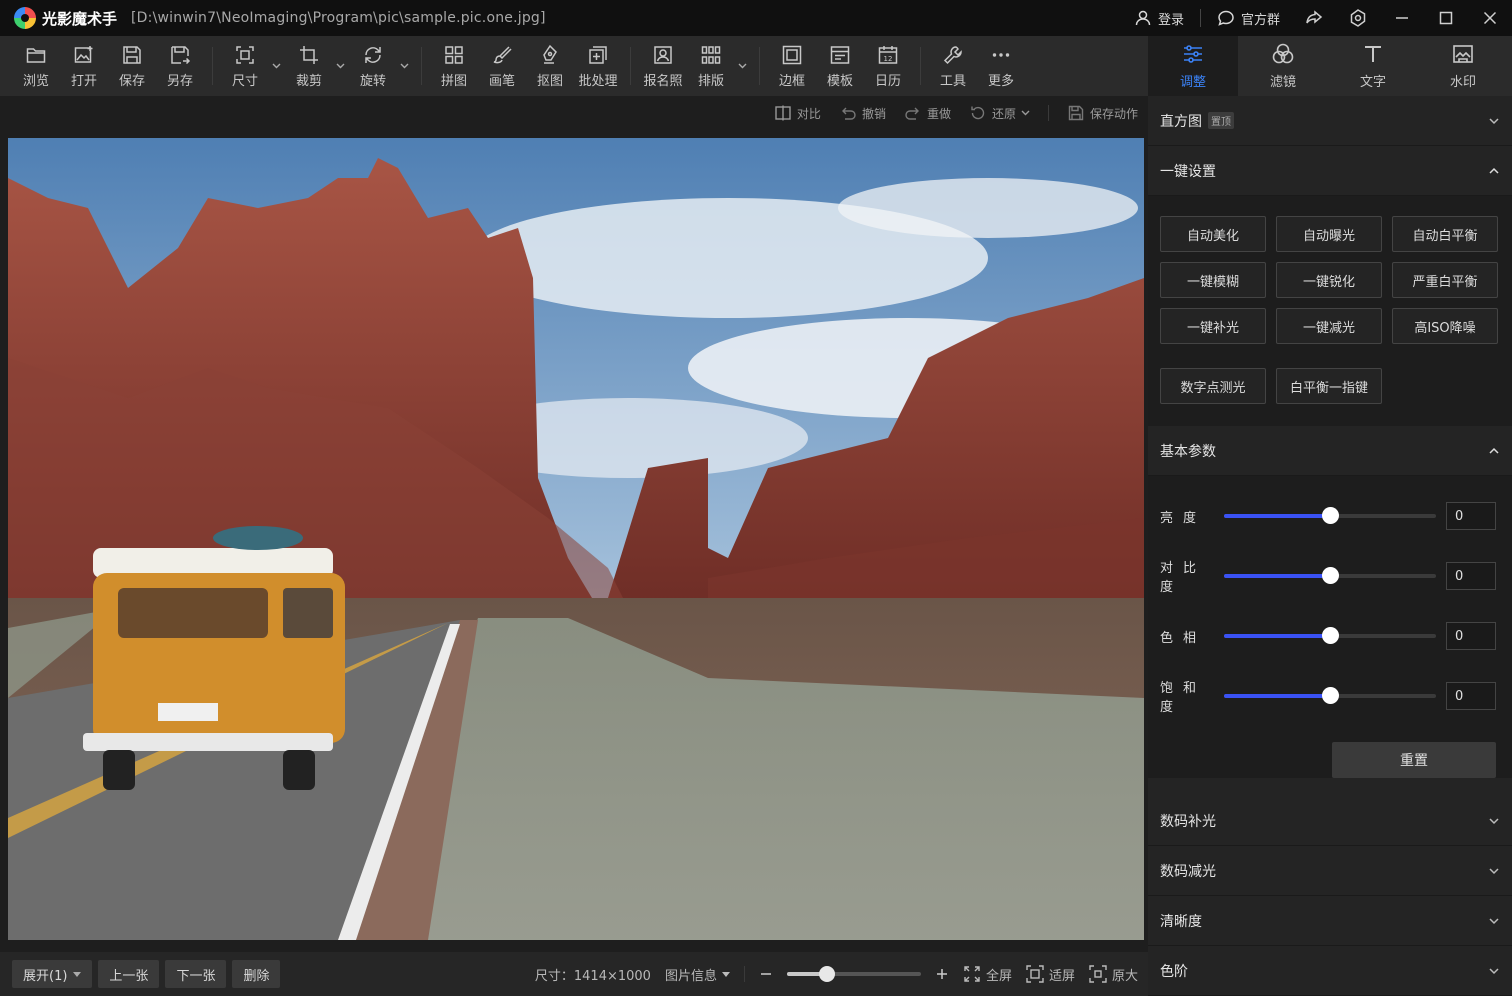 This screenshot has height=996, width=1512. I want to click on expand-button: 展开(1), so click(52, 974).